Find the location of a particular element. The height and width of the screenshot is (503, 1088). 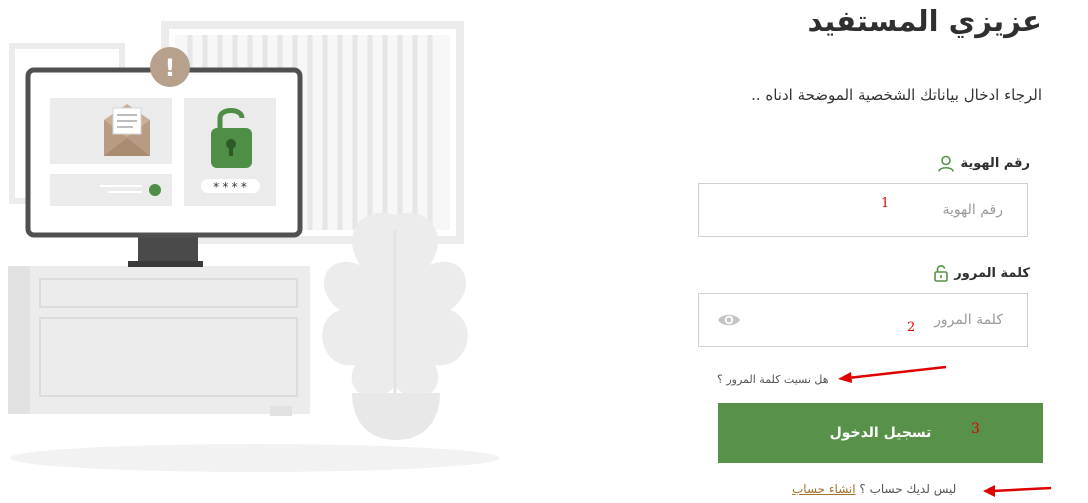

register-prompt: ليس لديك حساب ؟ انشاء حساب is located at coordinates (874, 489).